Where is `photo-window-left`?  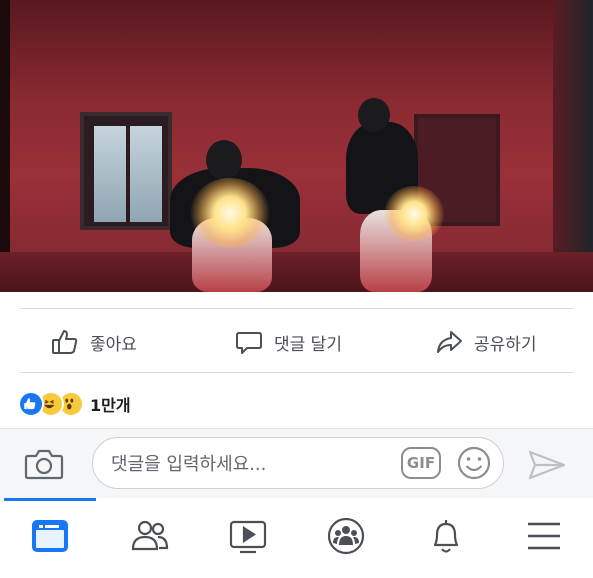 photo-window-left is located at coordinates (126, 171).